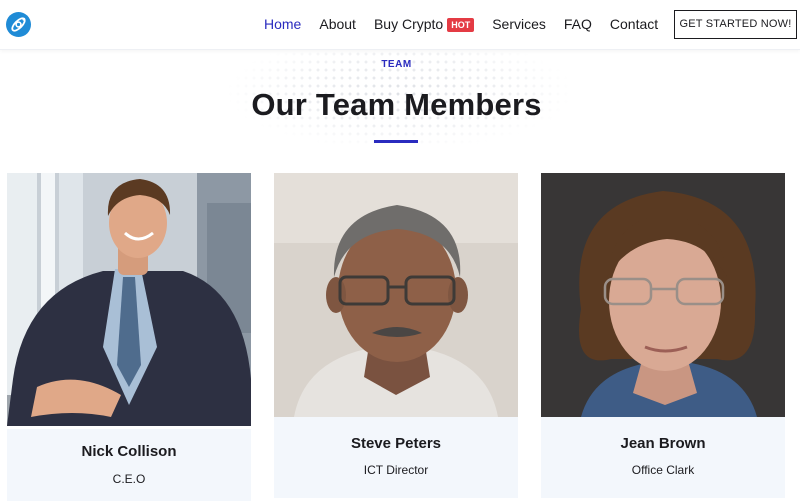 The width and height of the screenshot is (800, 501). What do you see at coordinates (396, 104) in the screenshot?
I see `section-title: Our Team Members` at bounding box center [396, 104].